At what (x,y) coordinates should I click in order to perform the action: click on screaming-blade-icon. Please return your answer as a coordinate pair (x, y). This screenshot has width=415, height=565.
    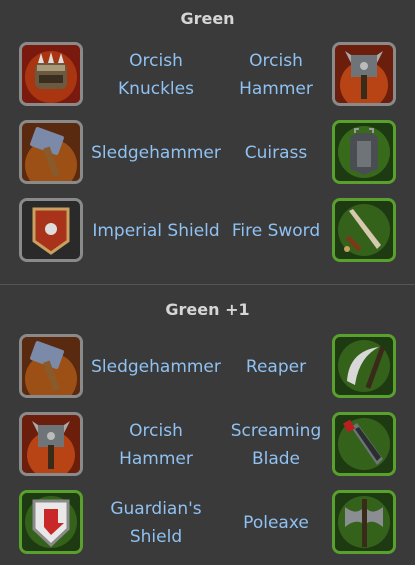
    Looking at the image, I should click on (364, 444).